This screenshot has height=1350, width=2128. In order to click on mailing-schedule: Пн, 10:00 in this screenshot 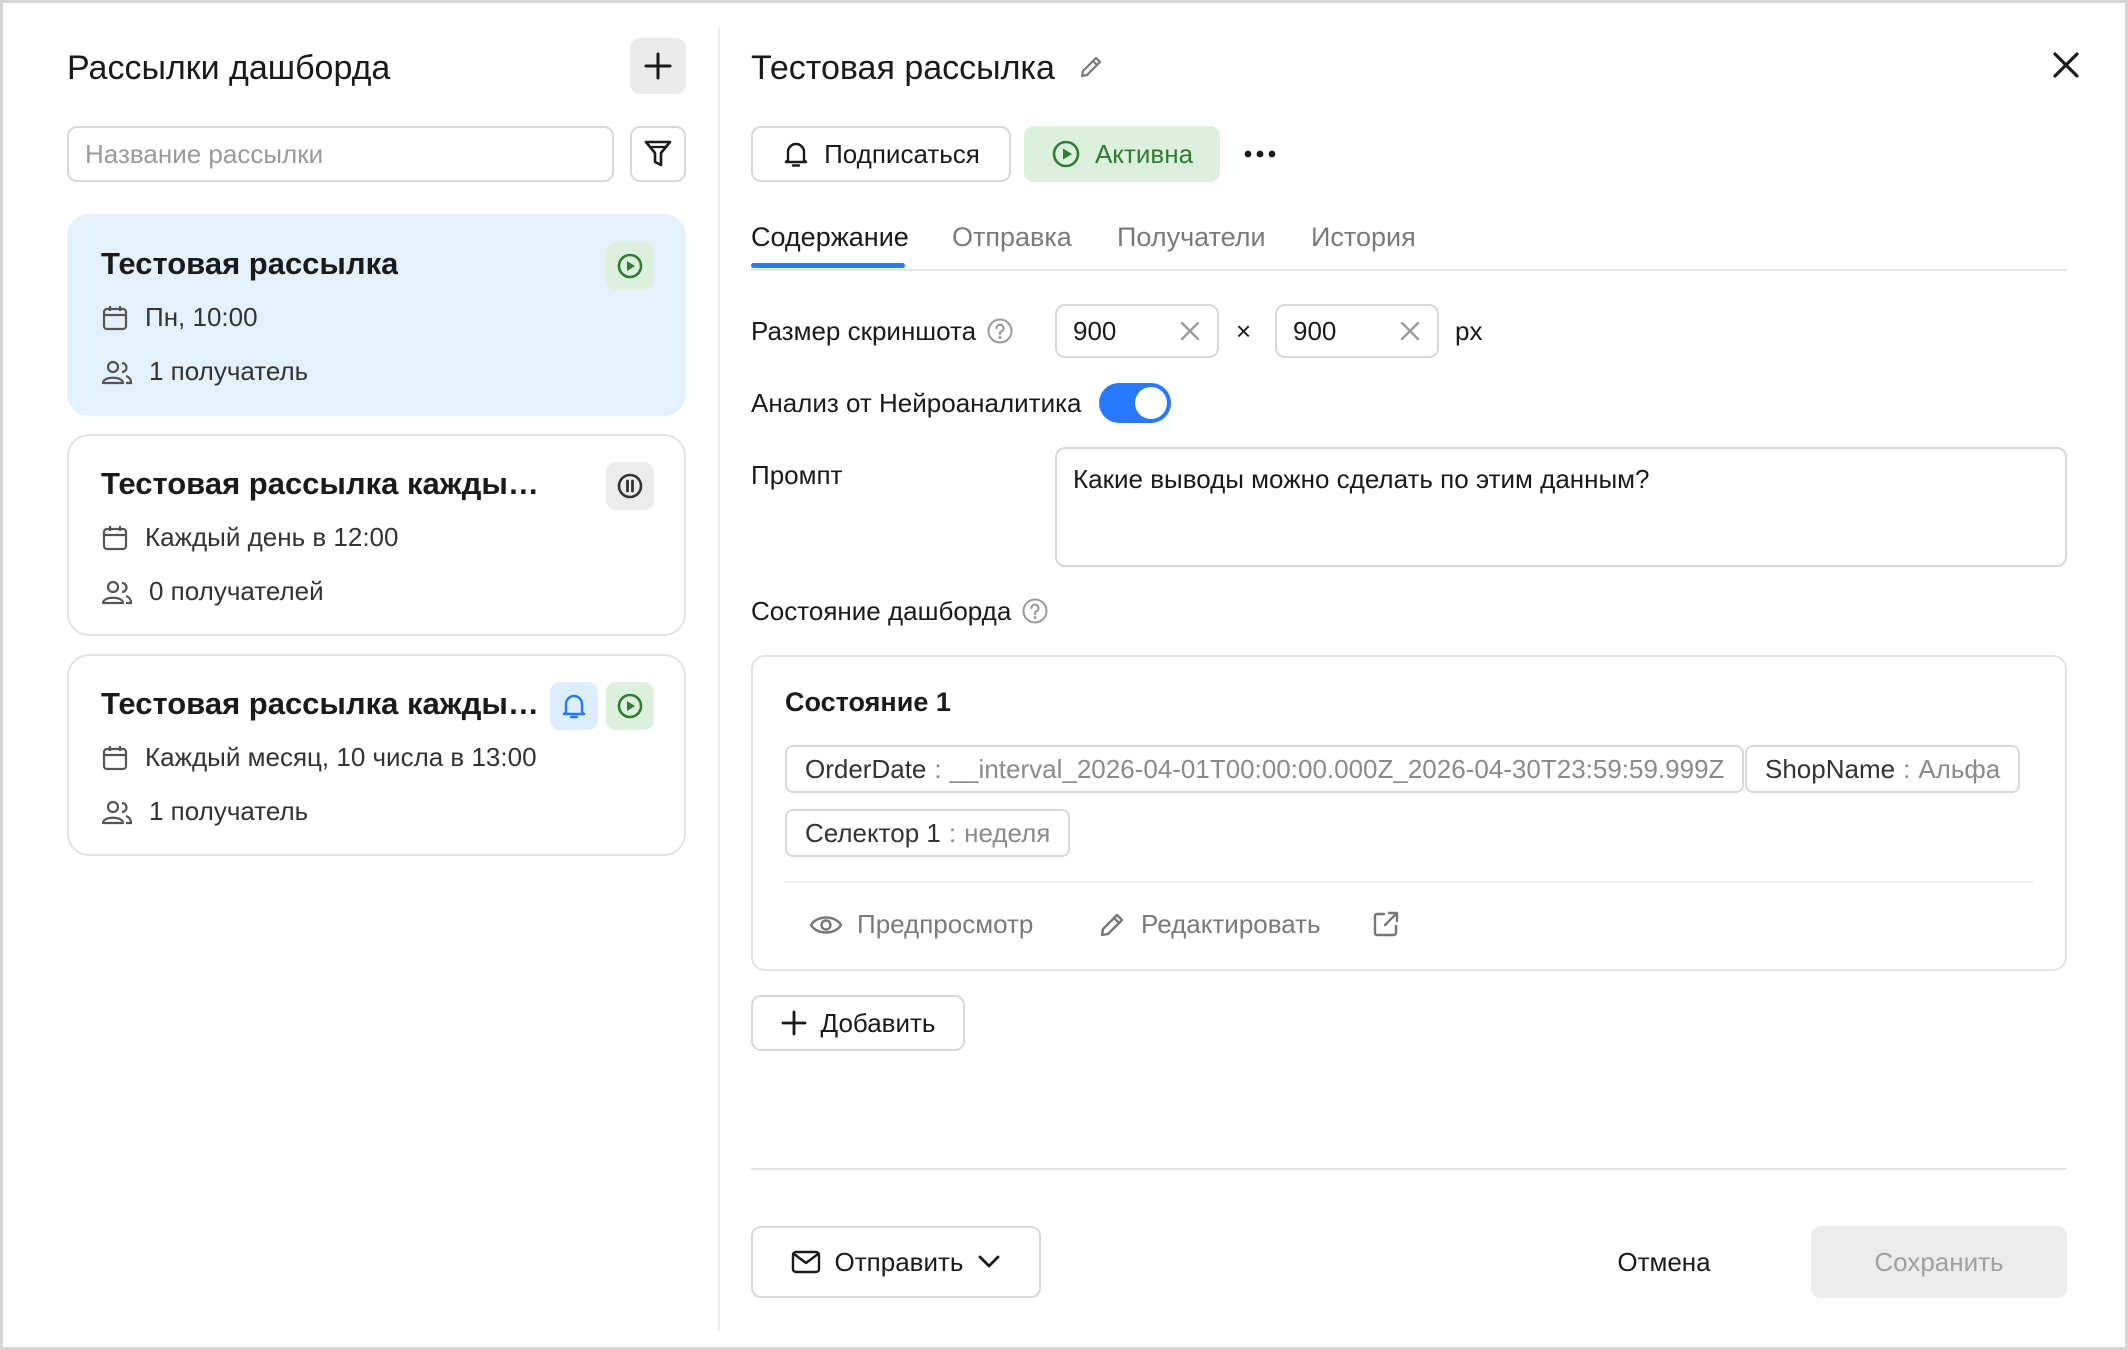, I will do `click(201, 317)`.